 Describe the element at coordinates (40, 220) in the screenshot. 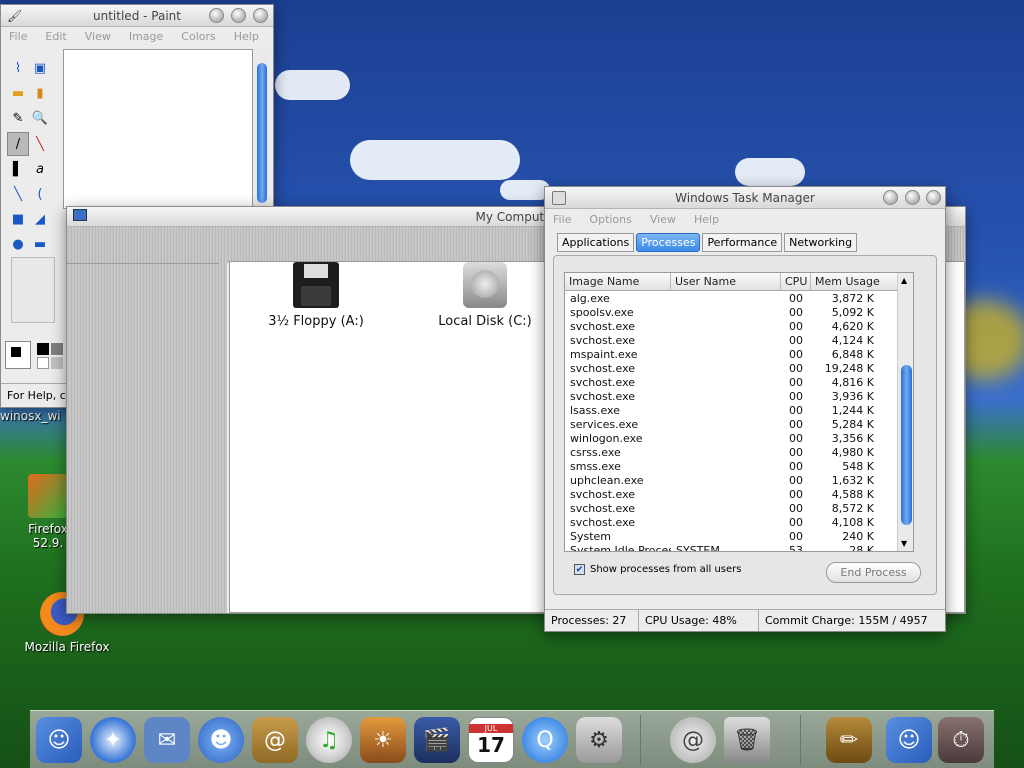

I see `polygon-icon: ◢` at that location.